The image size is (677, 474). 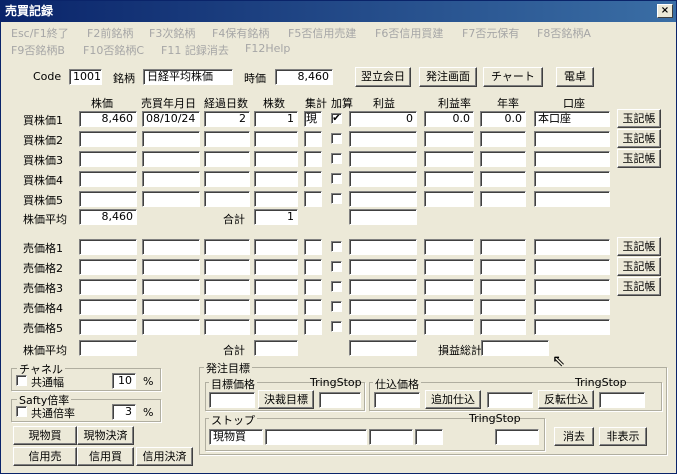 What do you see at coordinates (623, 436) in the screenshot?
I see `hide-button: 非表示` at bounding box center [623, 436].